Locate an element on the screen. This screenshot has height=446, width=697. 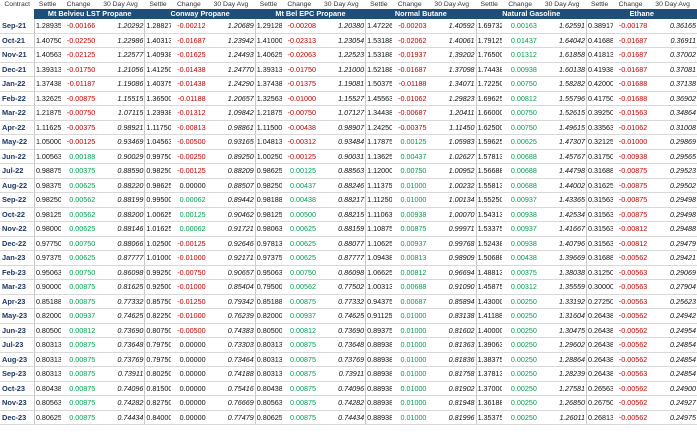
change-cell: 0.00250 is located at coordinates (520, 316).